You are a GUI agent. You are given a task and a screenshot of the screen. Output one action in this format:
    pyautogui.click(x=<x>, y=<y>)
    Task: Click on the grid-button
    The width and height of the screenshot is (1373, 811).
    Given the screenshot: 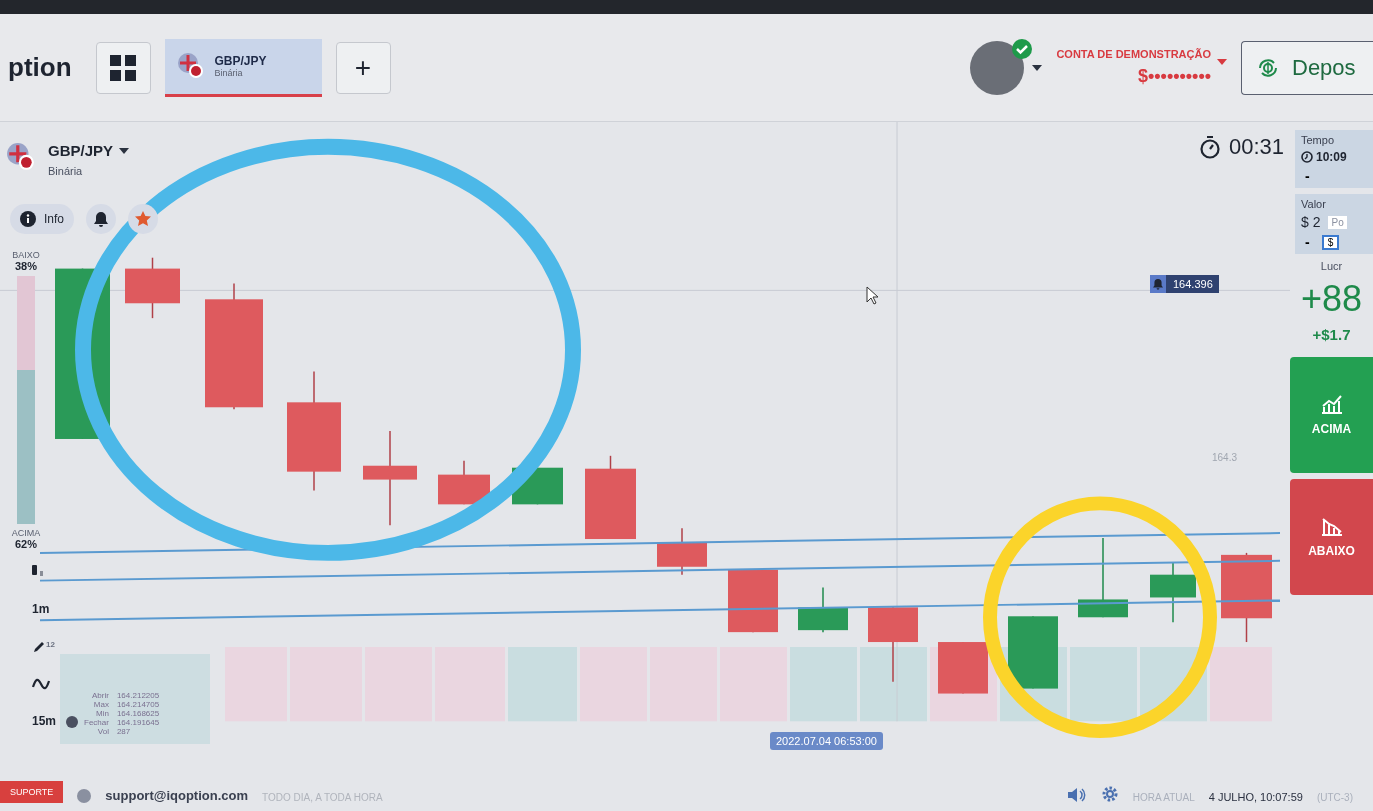 What is the action you would take?
    pyautogui.click(x=123, y=67)
    